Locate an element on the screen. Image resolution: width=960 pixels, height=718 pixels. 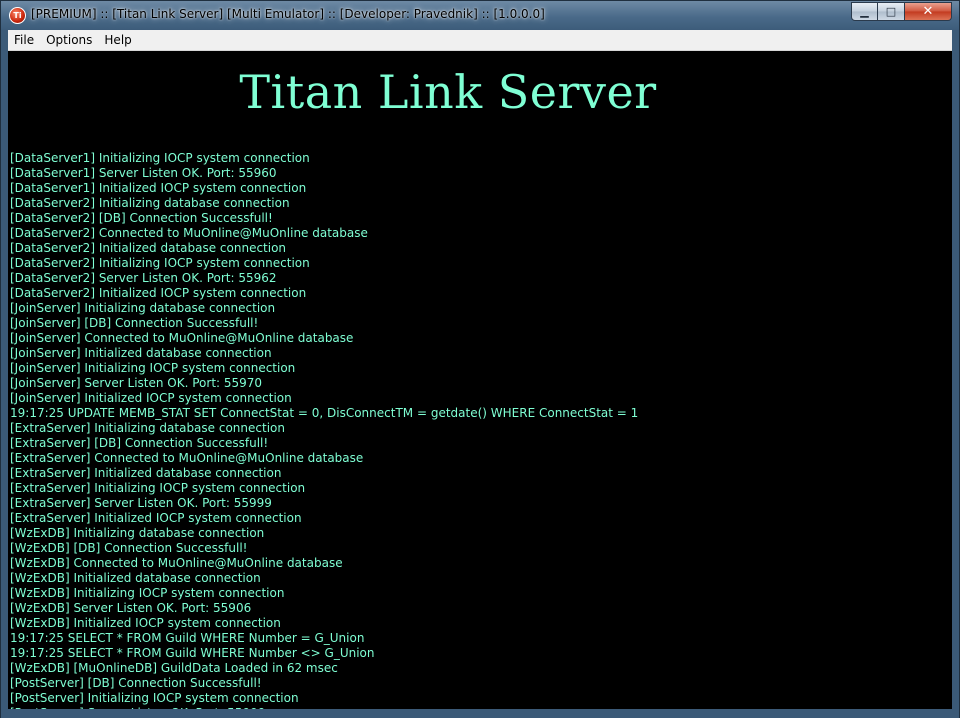
log-line: [WzExDB] Server Listen OK. Port: 55906 is located at coordinates (131, 608).